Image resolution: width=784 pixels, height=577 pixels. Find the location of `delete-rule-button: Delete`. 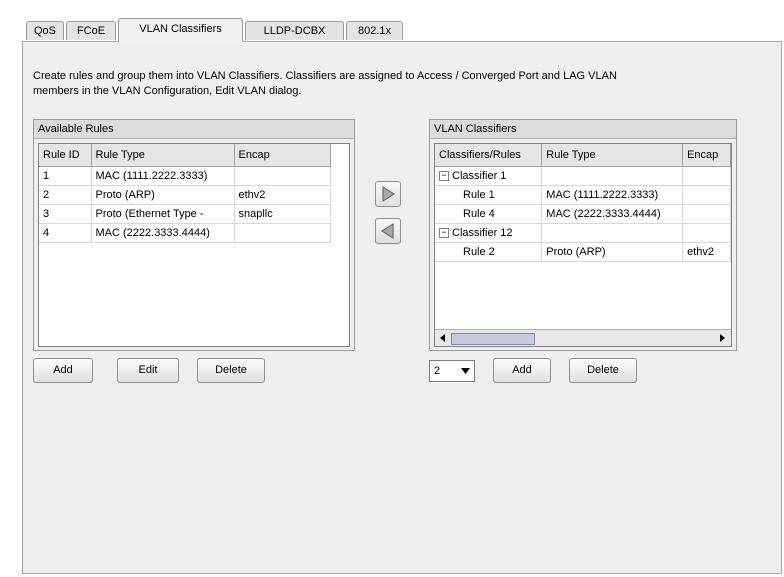

delete-rule-button: Delete is located at coordinates (231, 370).